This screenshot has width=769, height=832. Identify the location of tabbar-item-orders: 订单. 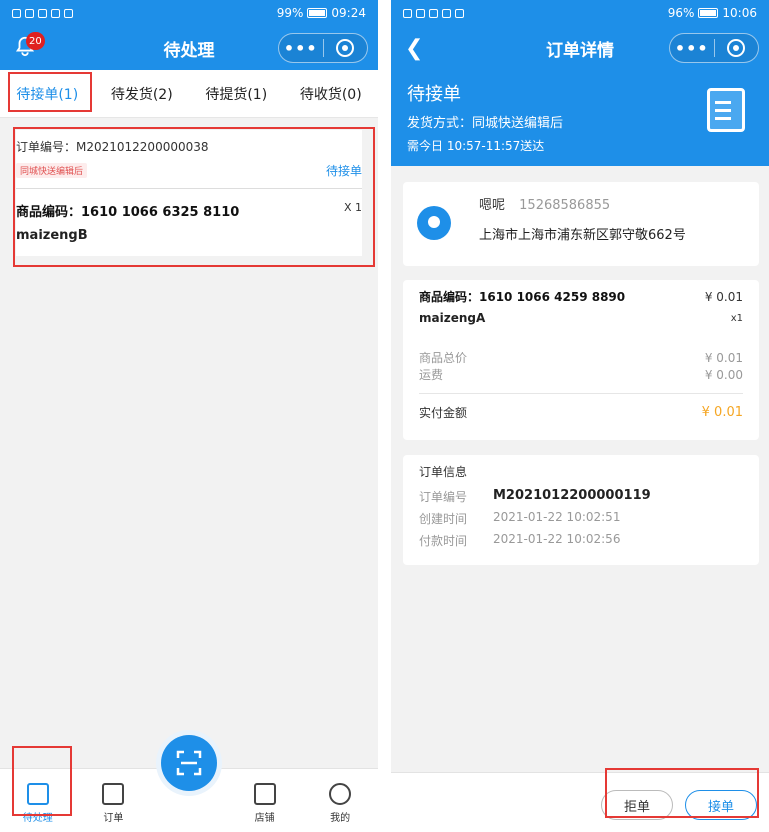
(113, 803).